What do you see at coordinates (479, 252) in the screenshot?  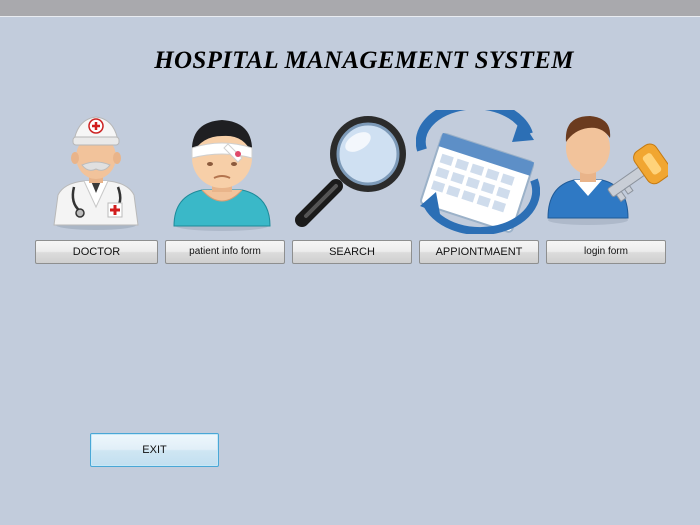 I see `appointment-button: APPIONTMAENT` at bounding box center [479, 252].